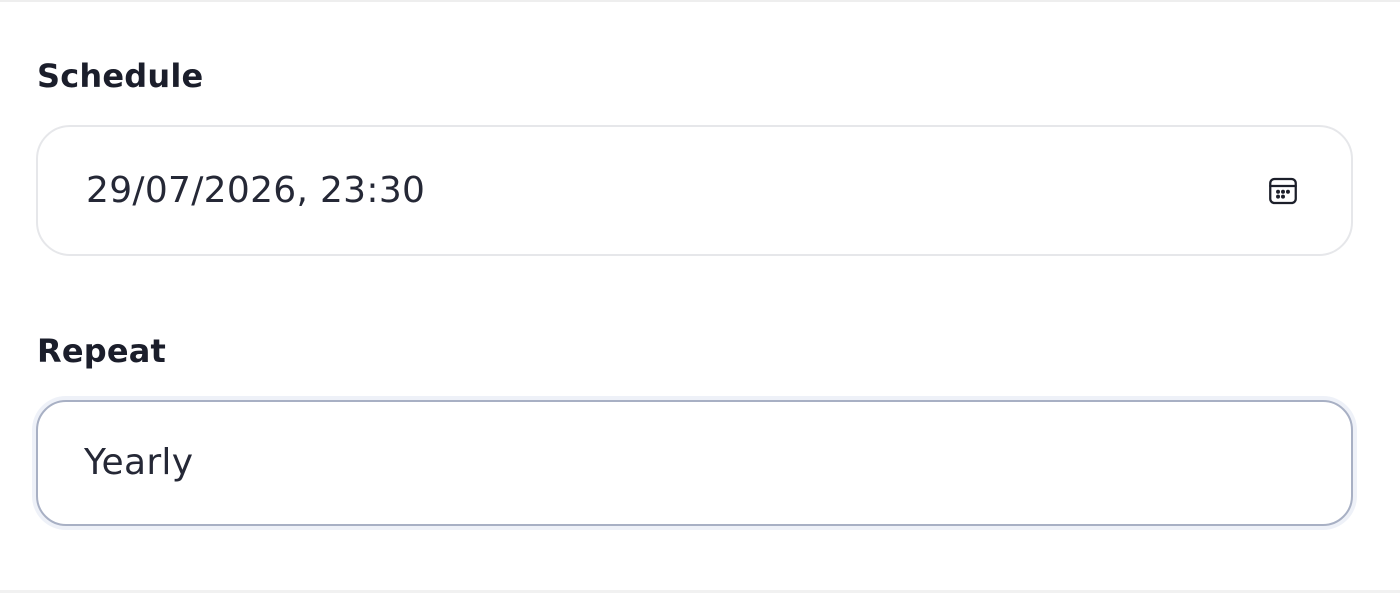  Describe the element at coordinates (700, 1) in the screenshot. I see `top-divider` at that location.